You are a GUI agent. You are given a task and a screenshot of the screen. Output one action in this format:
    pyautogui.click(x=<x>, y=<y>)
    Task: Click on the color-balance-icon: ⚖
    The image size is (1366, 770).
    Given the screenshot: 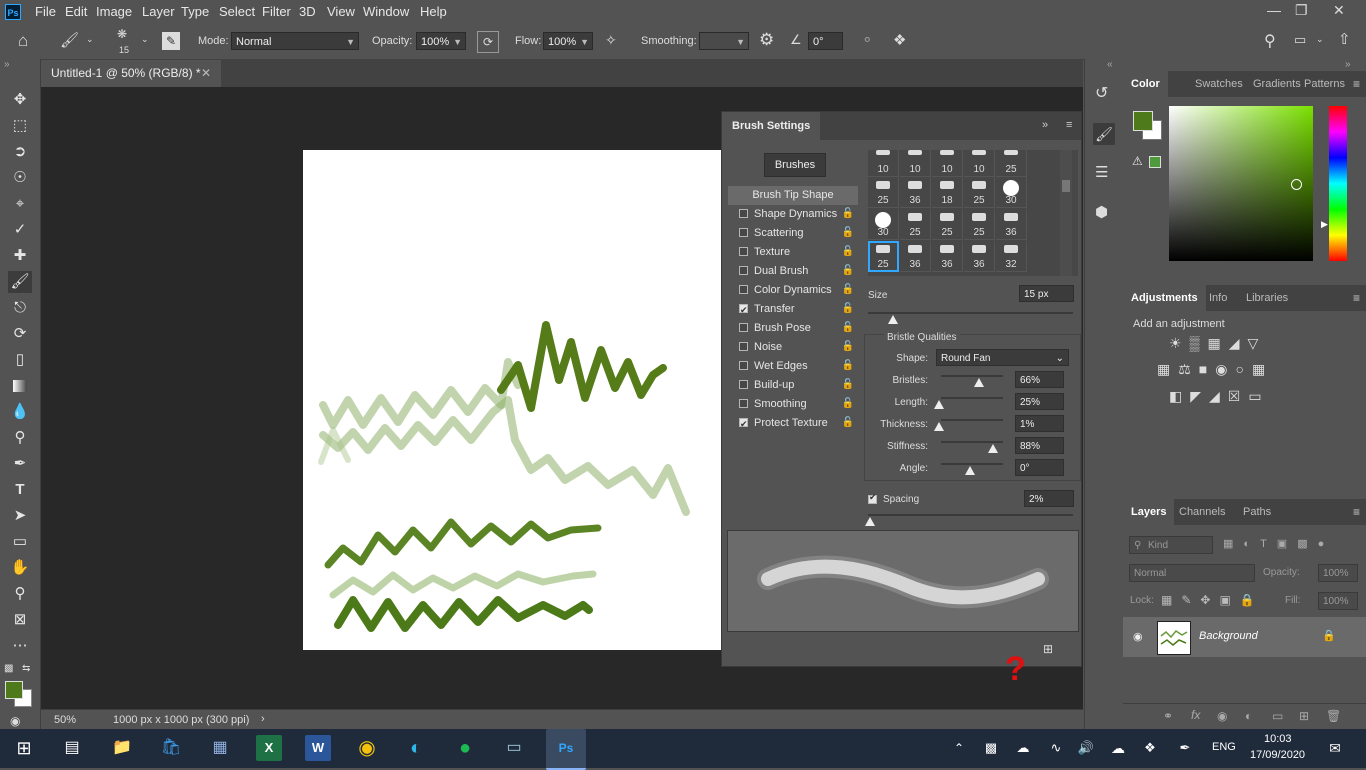 What is the action you would take?
    pyautogui.click(x=1188, y=369)
    